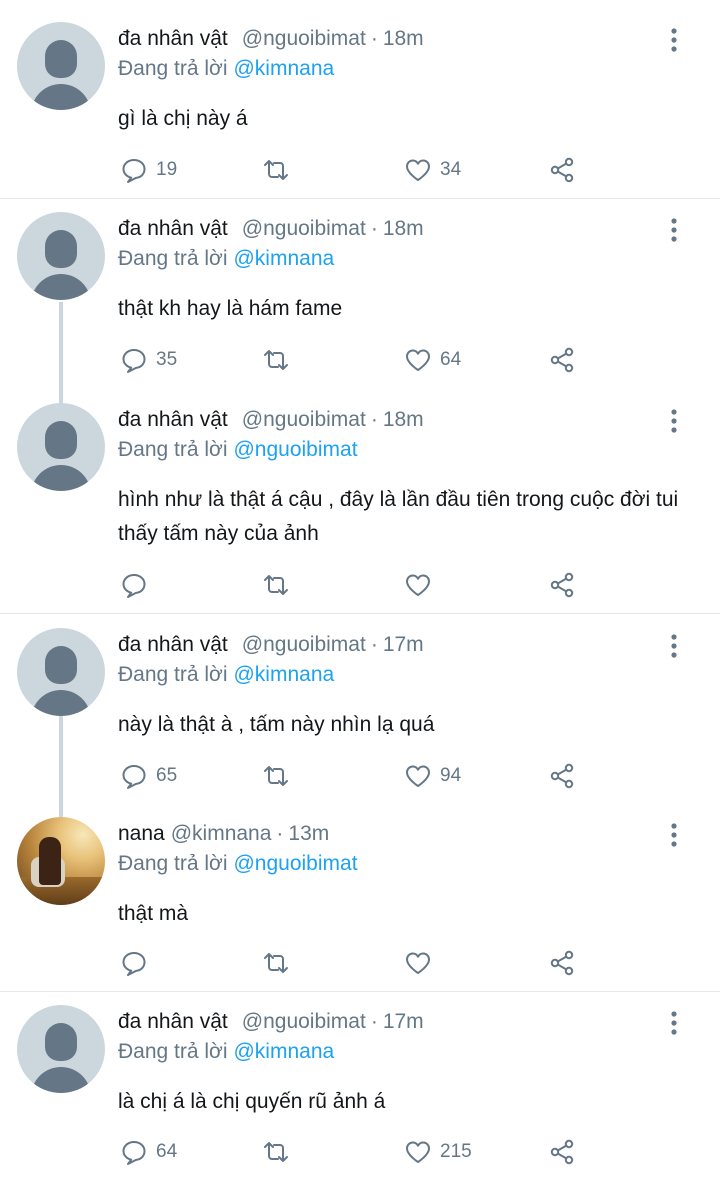  I want to click on tweet-text: thật mà, so click(153, 913).